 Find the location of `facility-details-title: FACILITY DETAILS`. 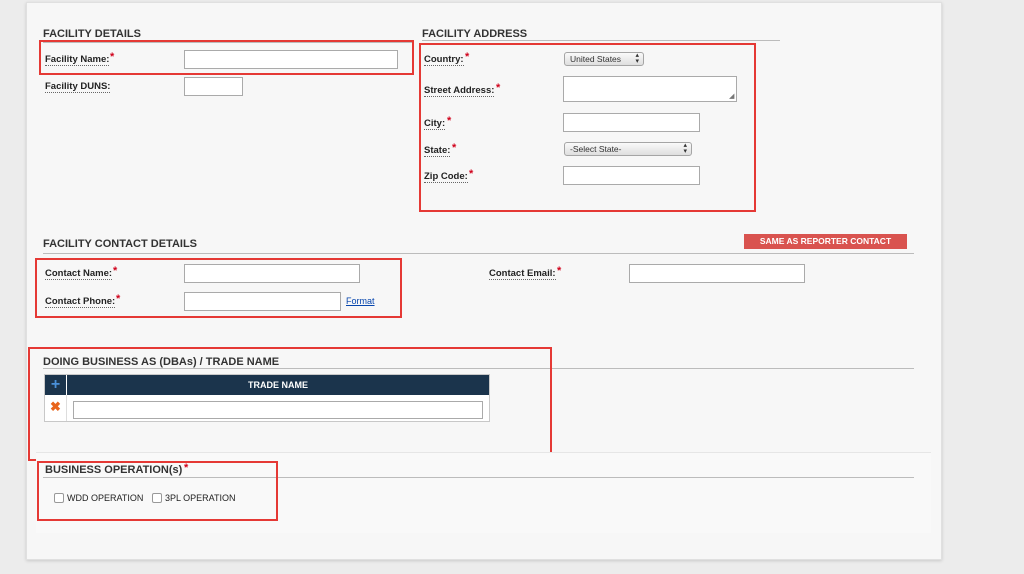

facility-details-title: FACILITY DETAILS is located at coordinates (92, 34).